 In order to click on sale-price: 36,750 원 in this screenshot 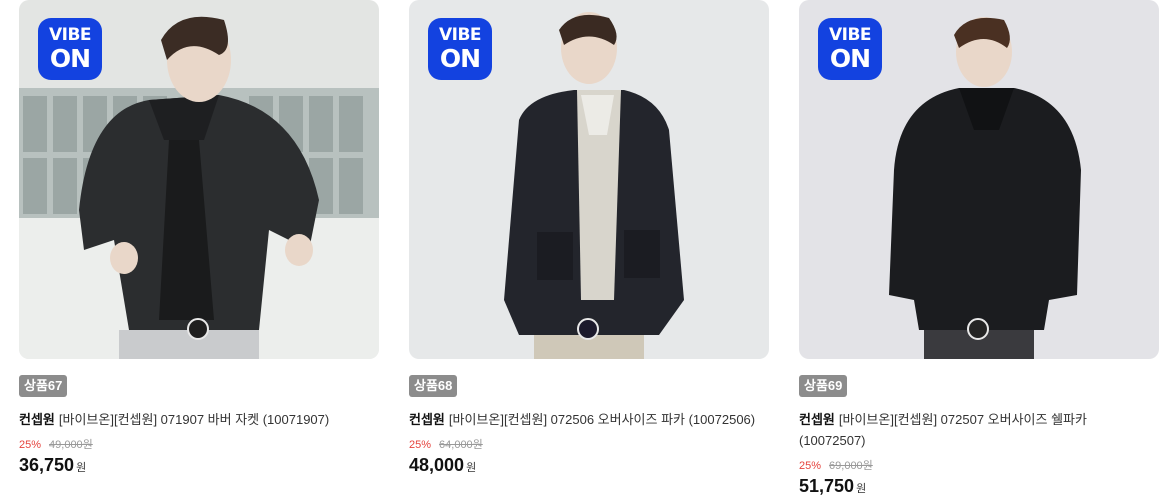, I will do `click(52, 465)`.